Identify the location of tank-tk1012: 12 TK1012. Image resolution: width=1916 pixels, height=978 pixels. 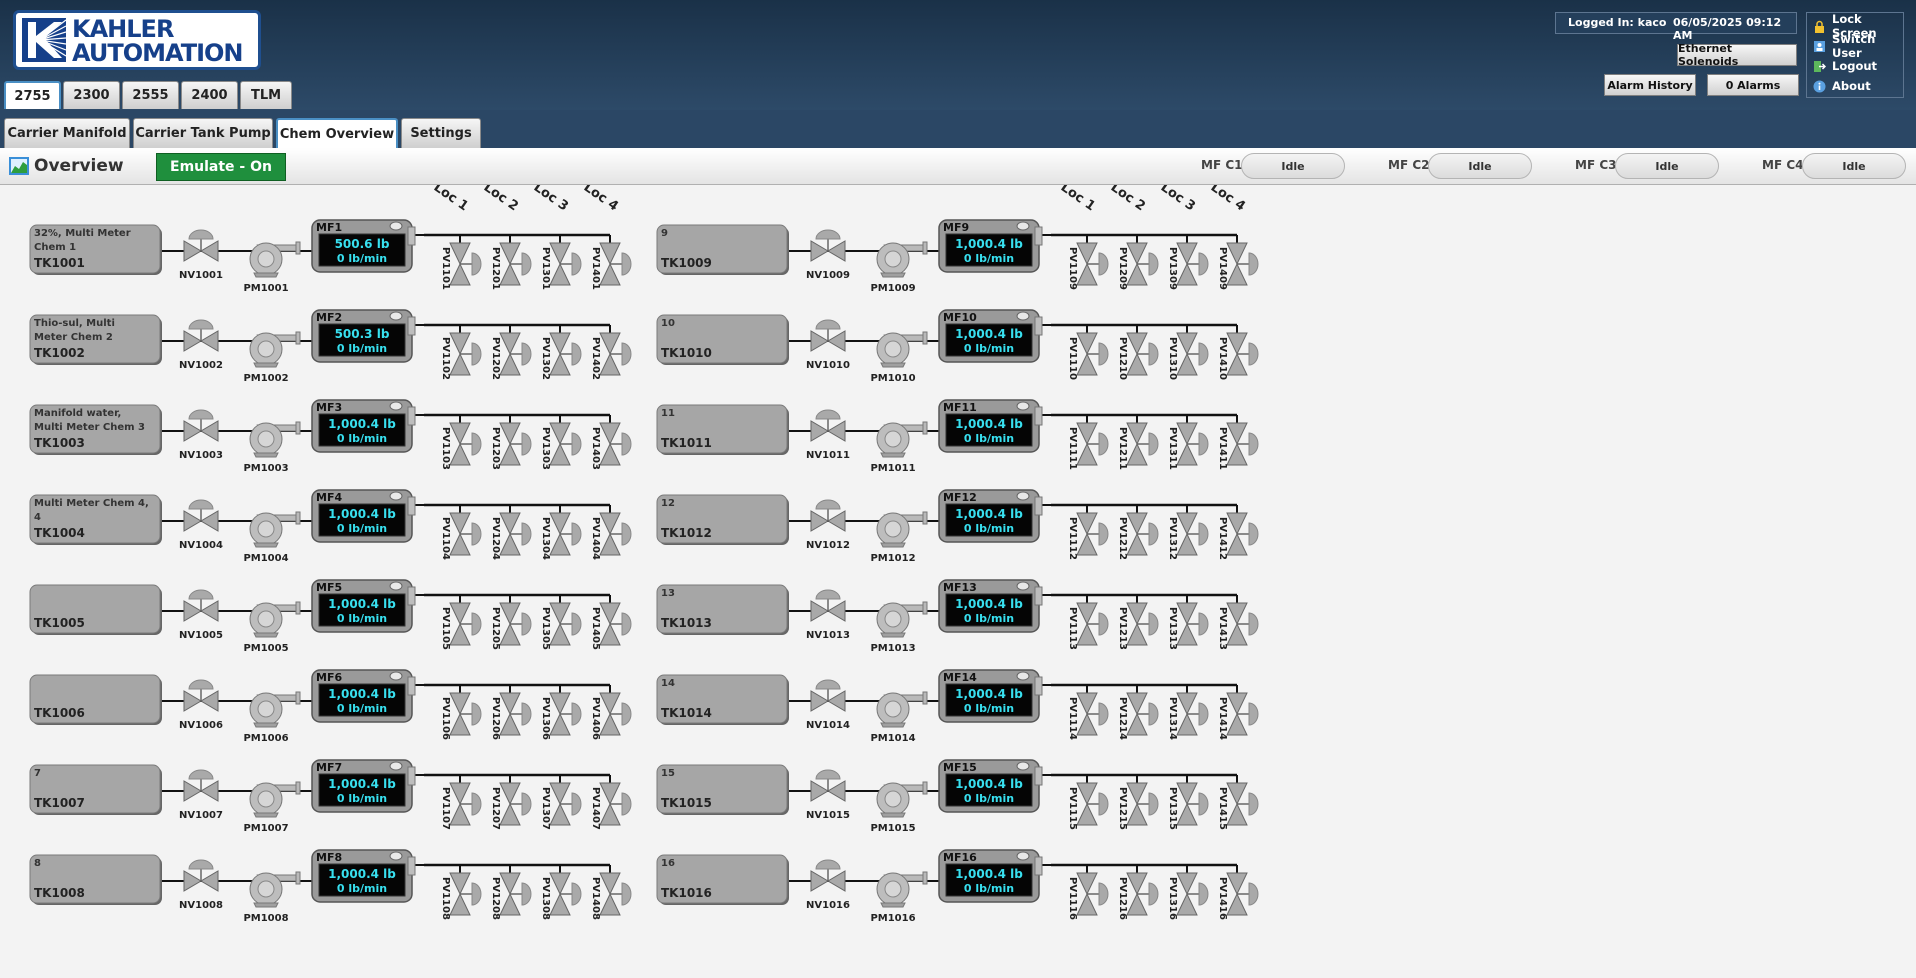
(722, 519).